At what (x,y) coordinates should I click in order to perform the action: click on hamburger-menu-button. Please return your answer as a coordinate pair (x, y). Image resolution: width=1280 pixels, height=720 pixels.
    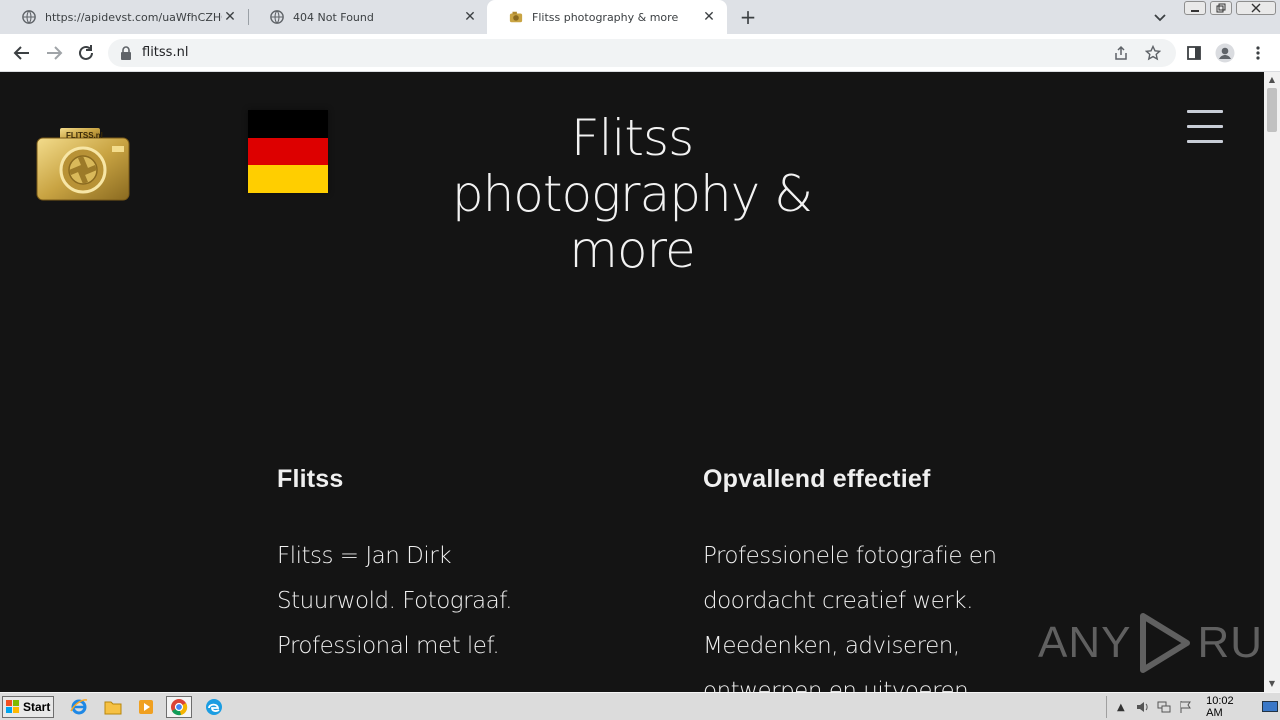
    Looking at the image, I should click on (1205, 126).